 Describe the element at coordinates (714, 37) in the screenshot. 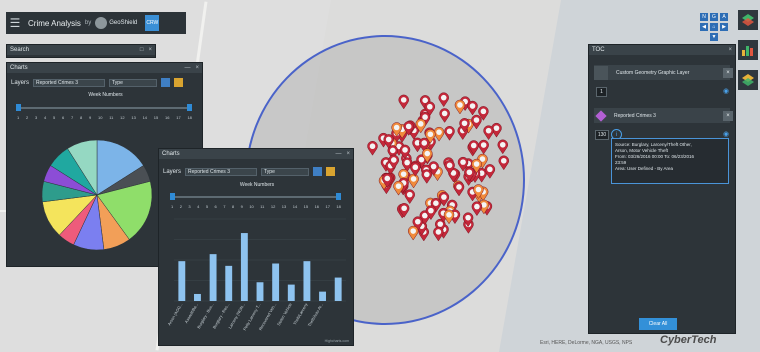

I see `nav-down-arrow-icon: ▼` at that location.